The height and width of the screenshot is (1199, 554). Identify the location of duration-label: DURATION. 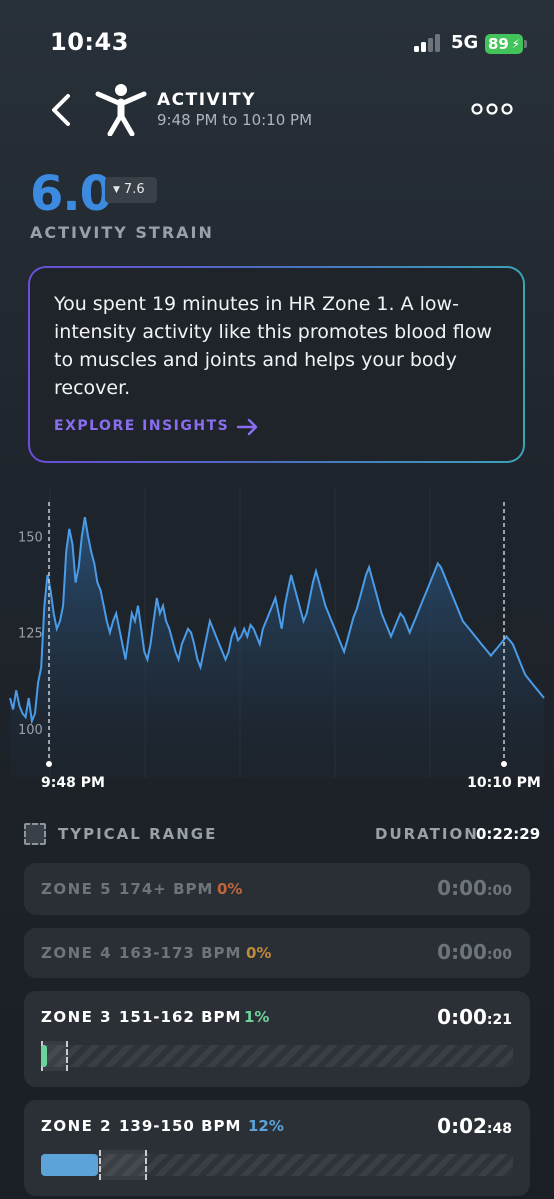
(427, 834).